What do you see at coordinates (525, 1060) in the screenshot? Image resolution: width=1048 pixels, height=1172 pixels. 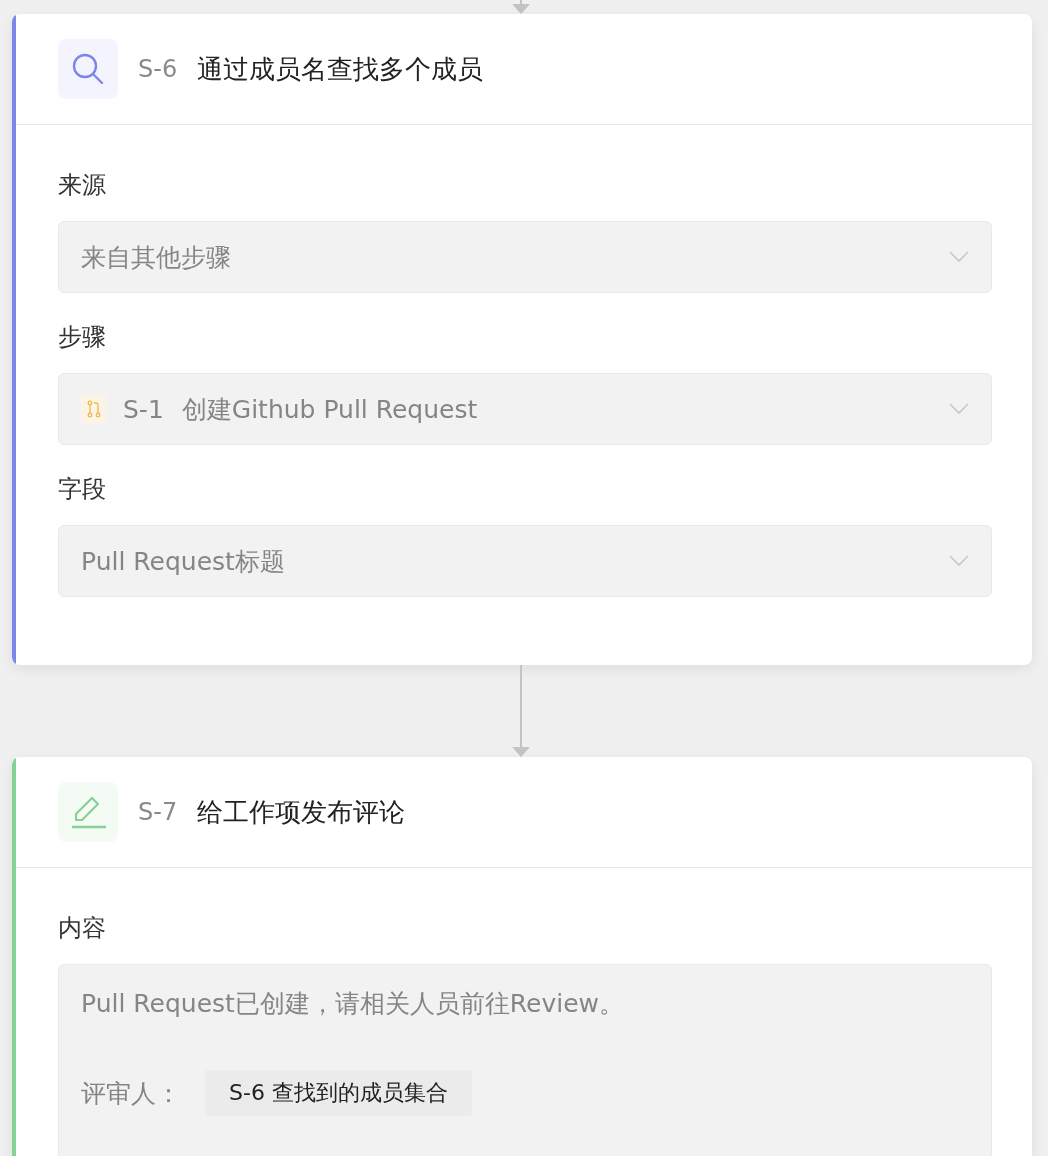 I see `content-field: Pull Request已创建，请相关人员前往Review。 评审人： S-6 查找到的成员集合` at bounding box center [525, 1060].